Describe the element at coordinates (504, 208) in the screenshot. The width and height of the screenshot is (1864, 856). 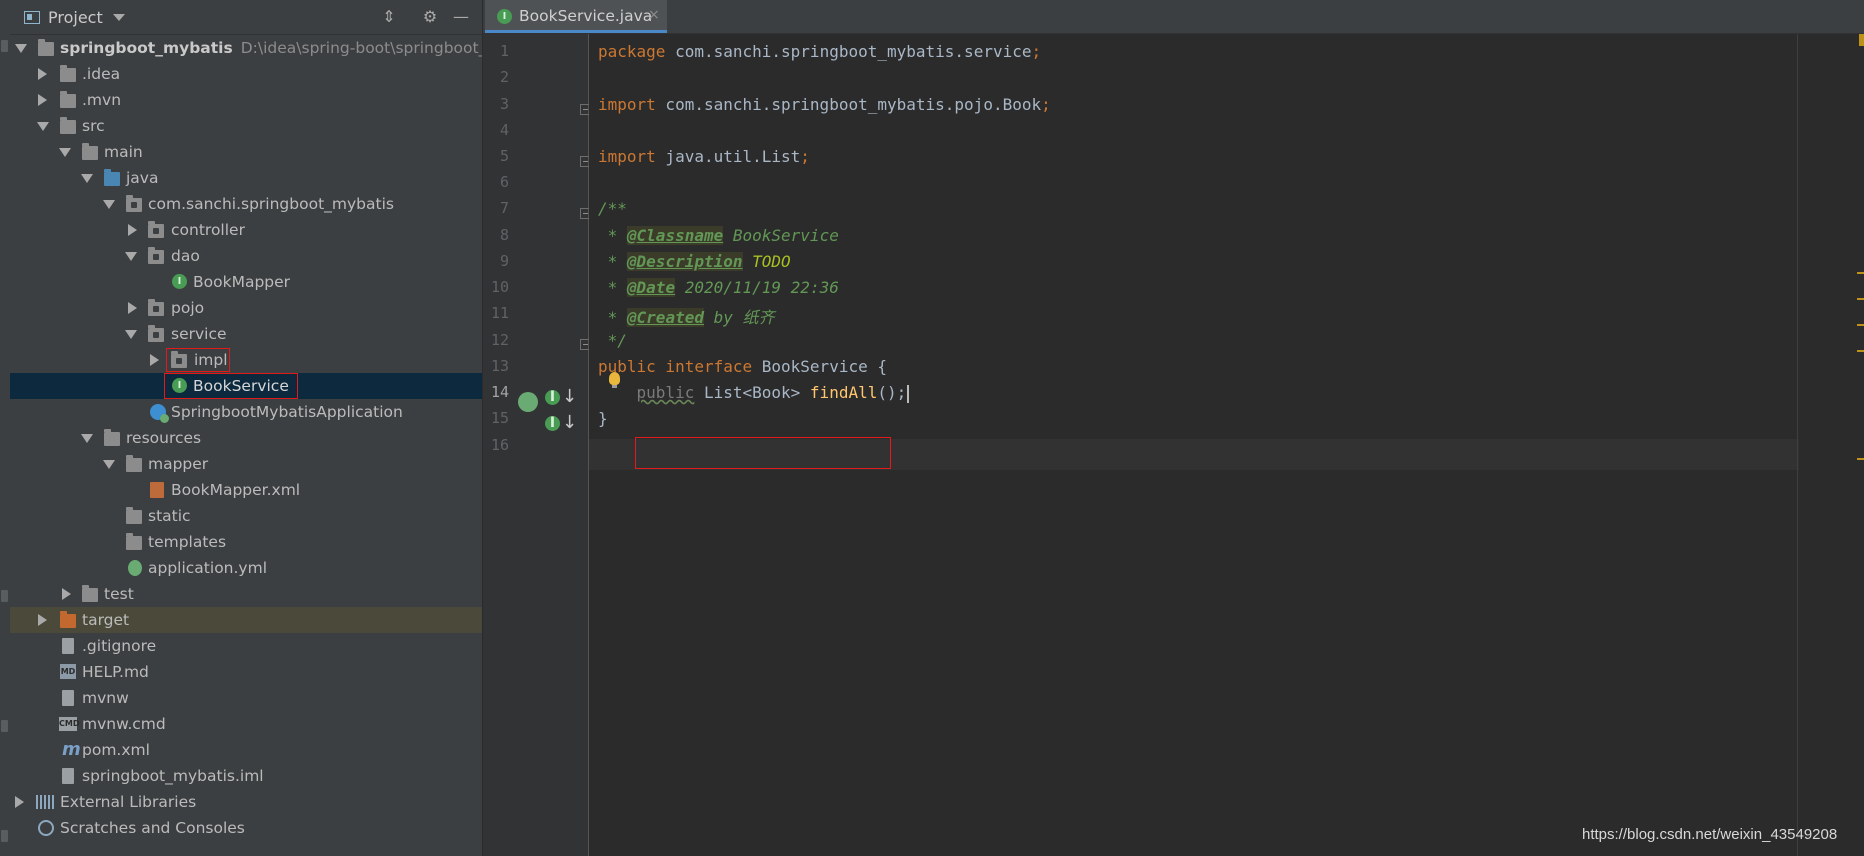
I see `line-number: 7` at that location.